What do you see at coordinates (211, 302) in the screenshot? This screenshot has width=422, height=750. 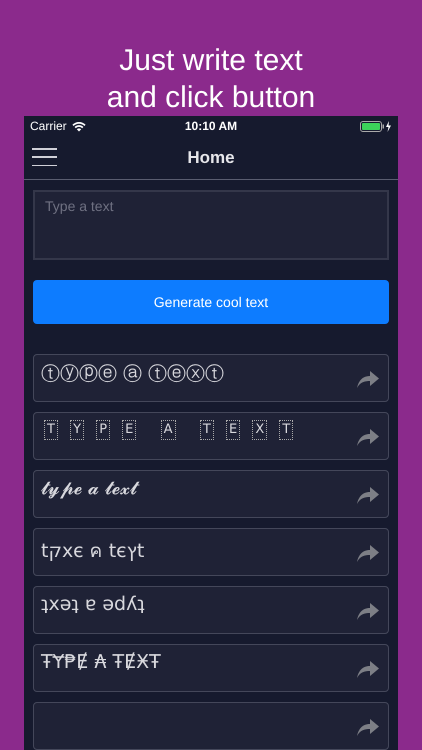 I see `generate-button: Generate cool text` at bounding box center [211, 302].